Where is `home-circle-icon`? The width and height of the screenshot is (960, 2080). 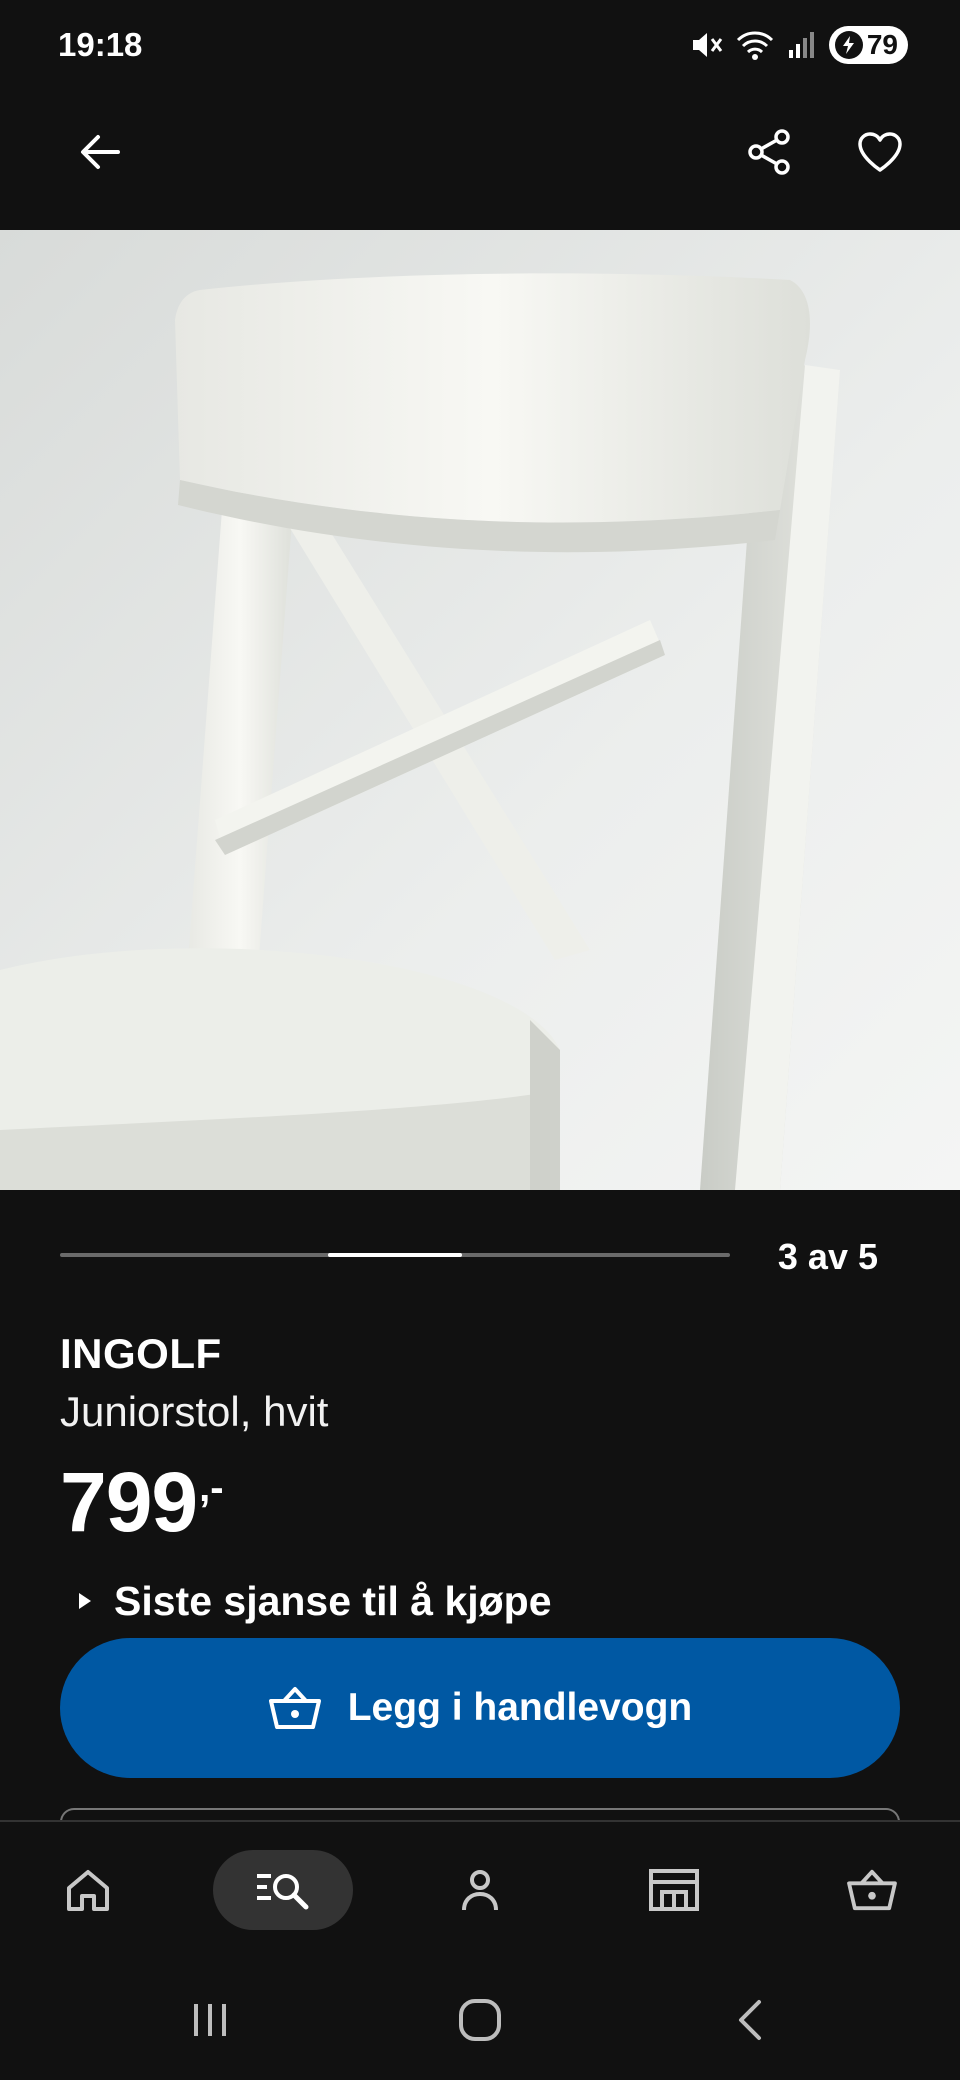
home-circle-icon is located at coordinates (480, 2020).